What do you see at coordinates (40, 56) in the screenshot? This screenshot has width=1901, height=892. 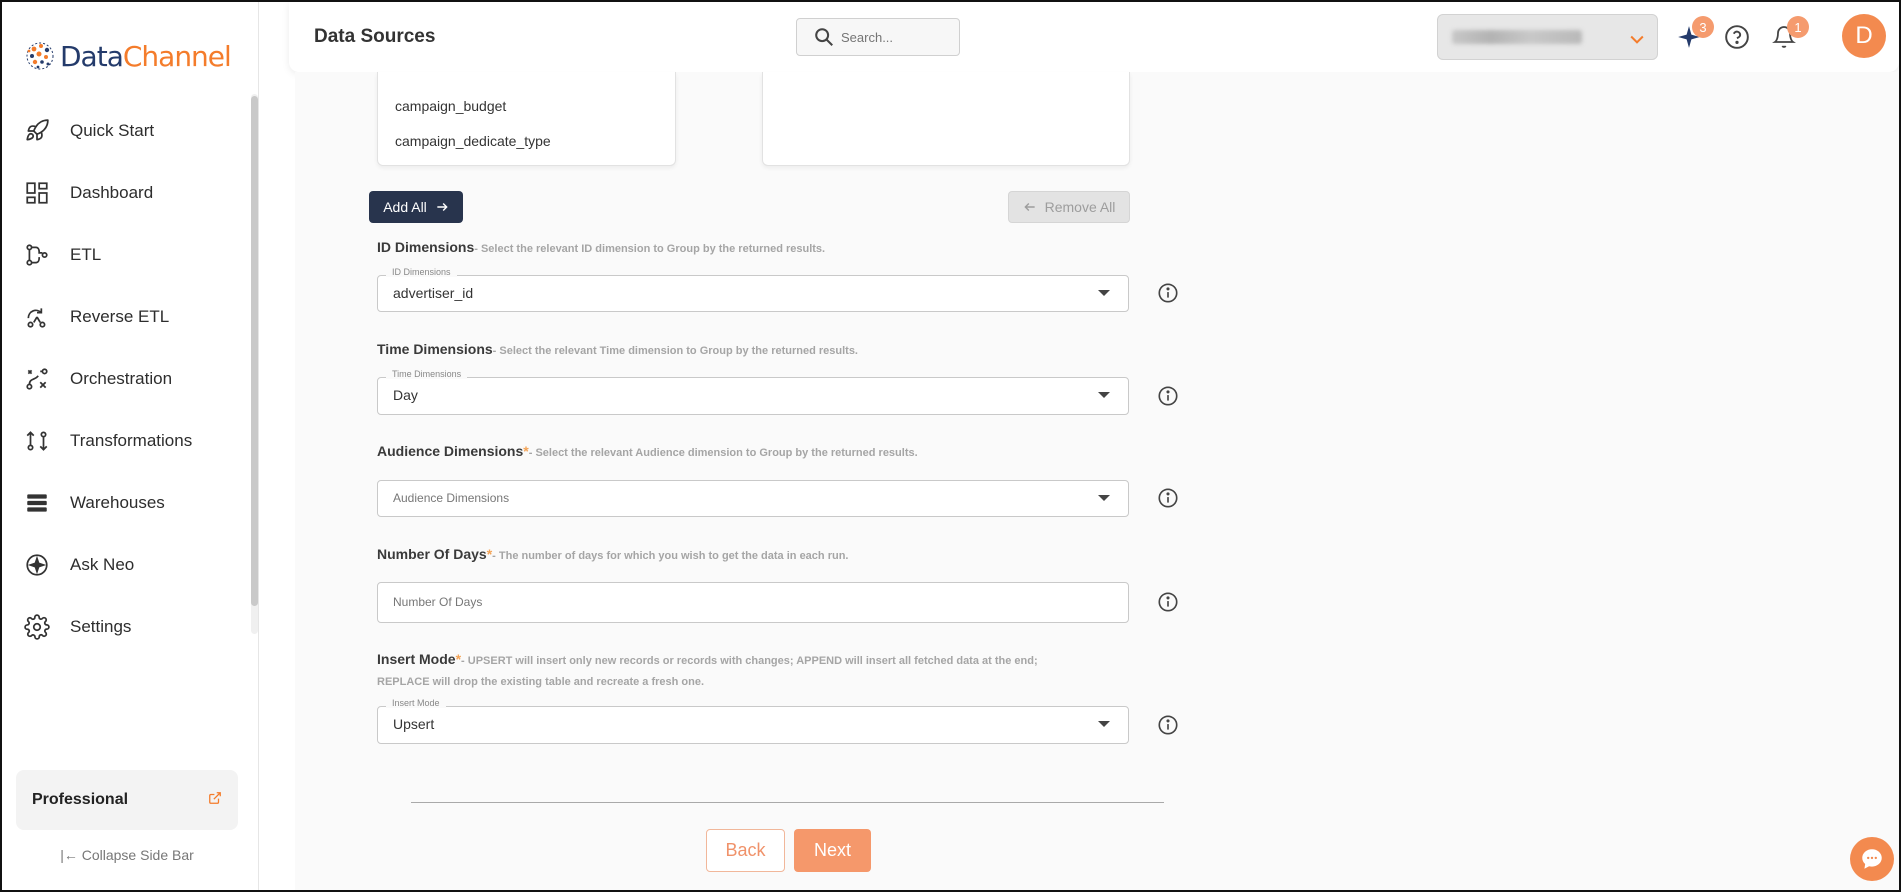 I see `logo-globe-icon` at bounding box center [40, 56].